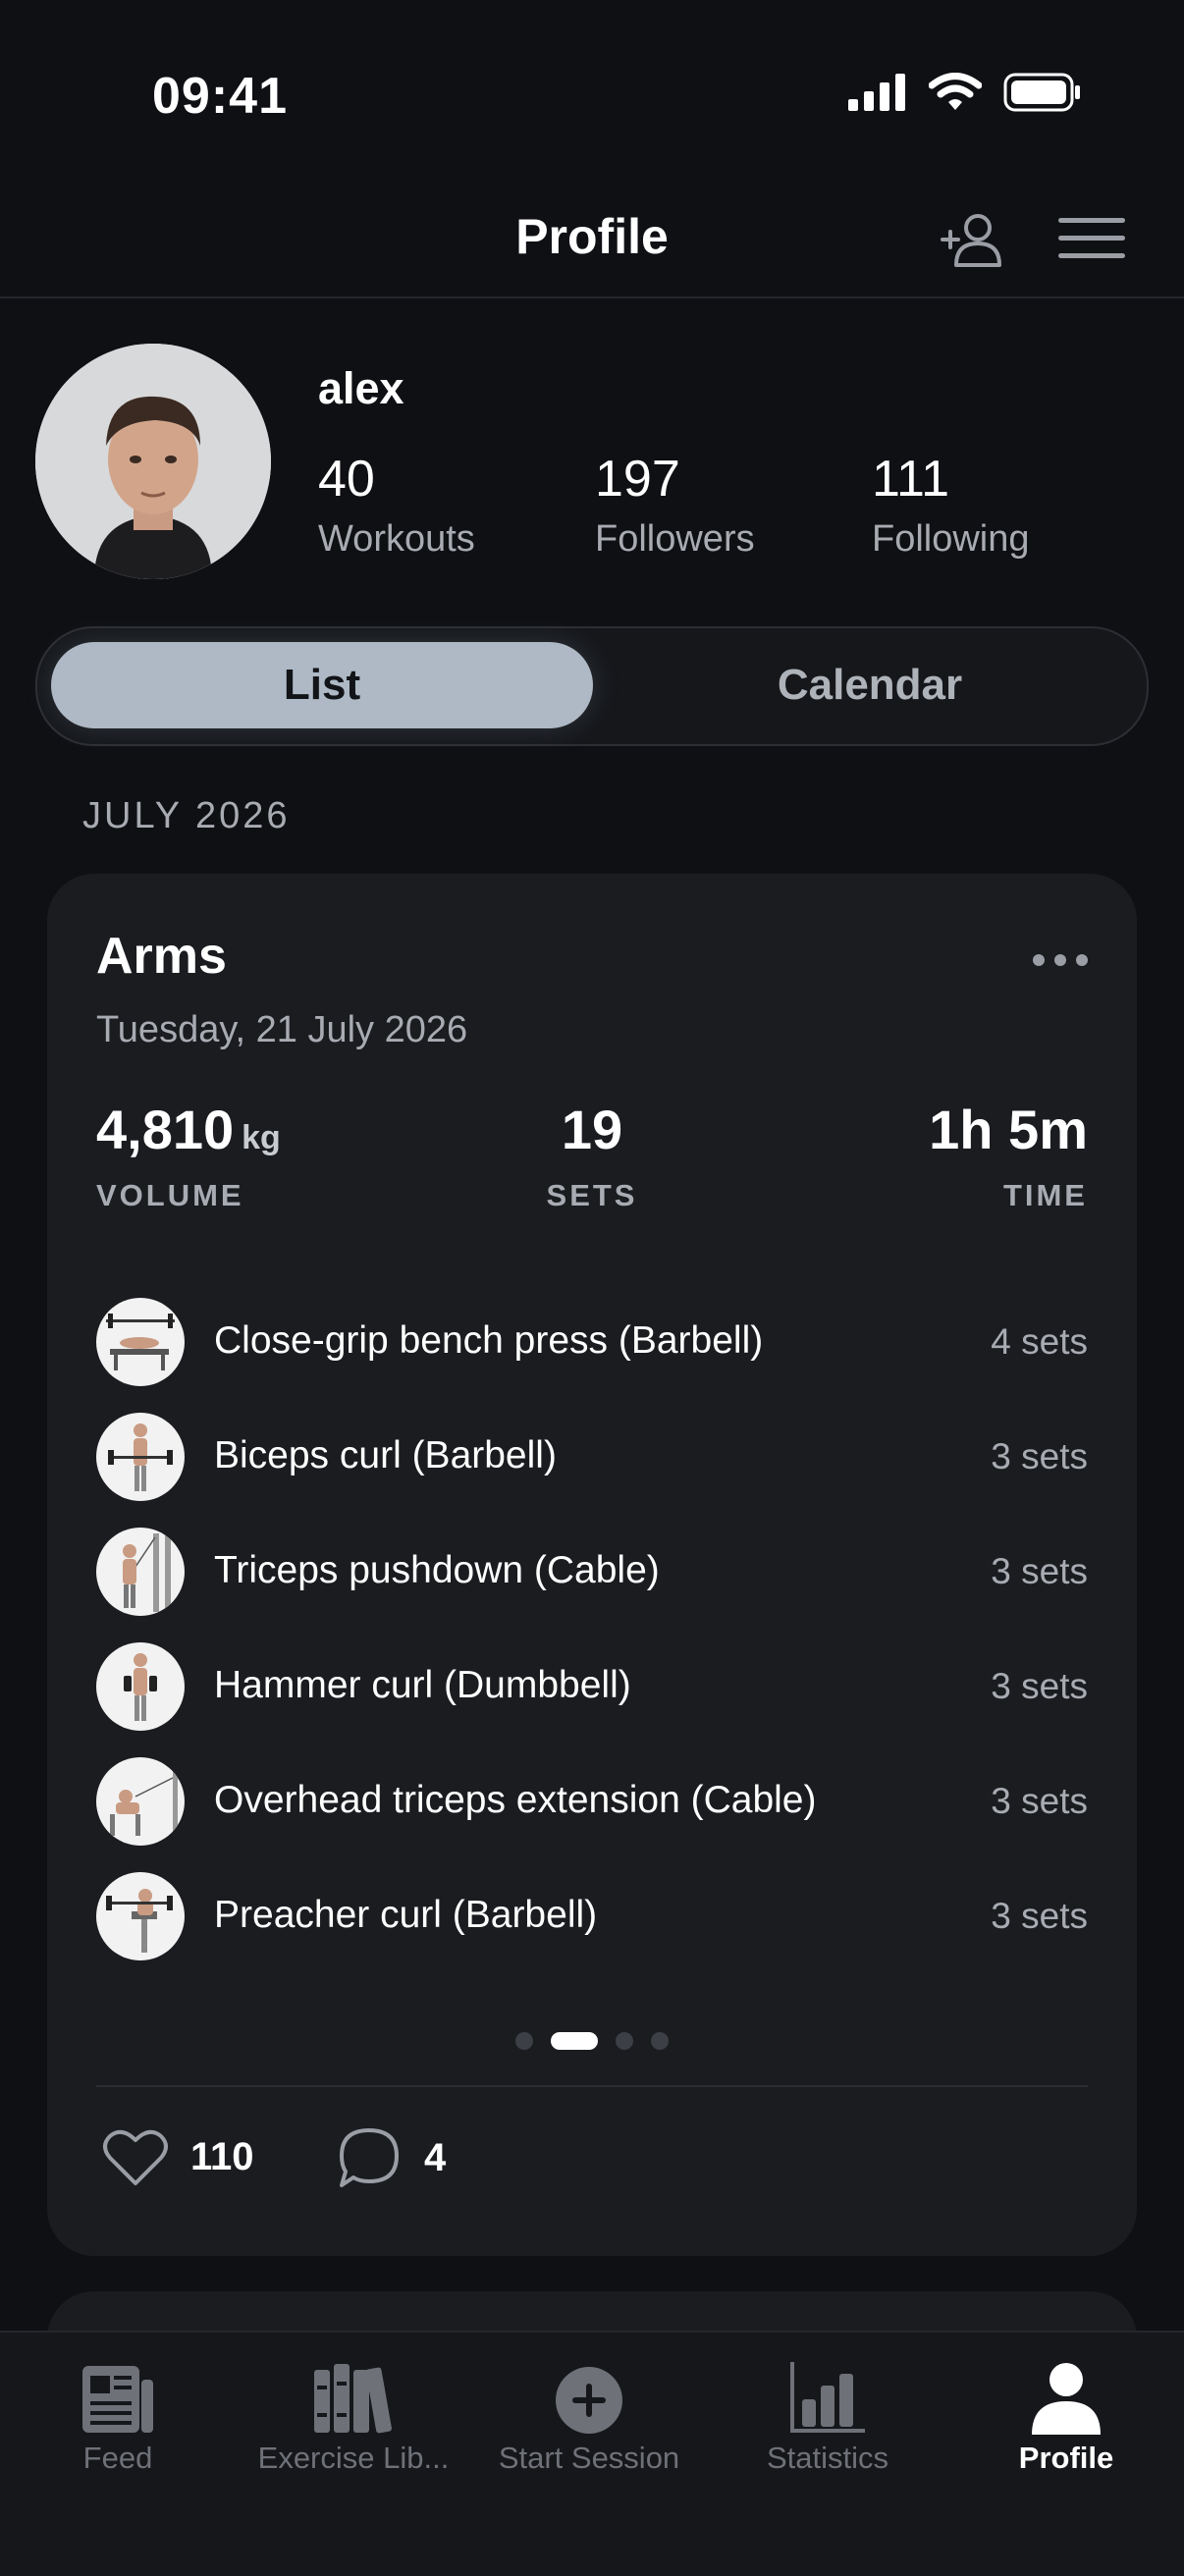 The image size is (1184, 2576). What do you see at coordinates (144, 1802) in the screenshot?
I see `overhead-triceps-figure-icon` at bounding box center [144, 1802].